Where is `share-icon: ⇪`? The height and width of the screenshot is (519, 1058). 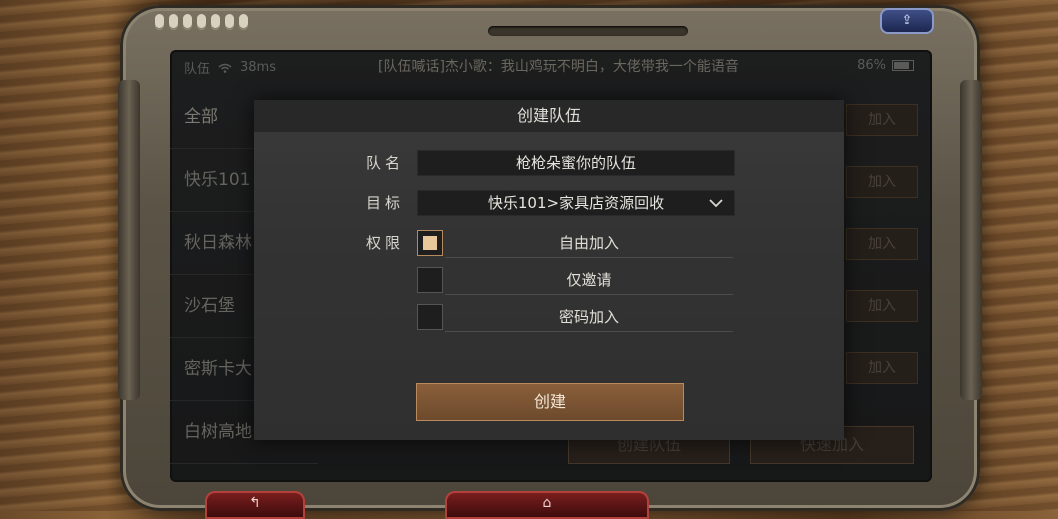
share-icon: ⇪ is located at coordinates (907, 20).